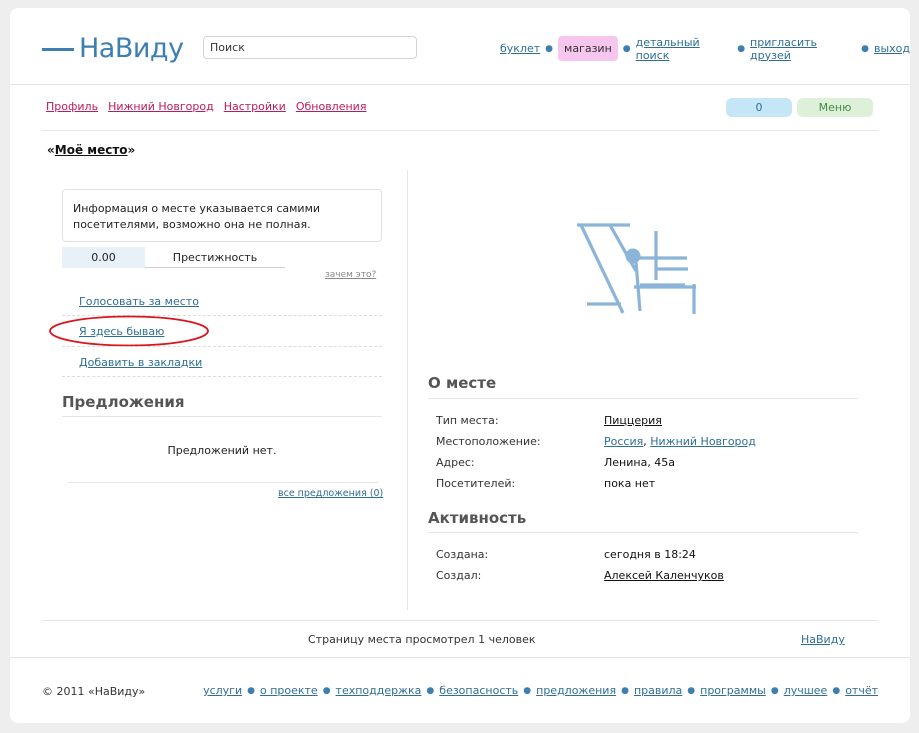 This screenshot has width=919, height=733. What do you see at coordinates (588, 48) in the screenshot?
I see `nav-shop-button: магазин` at bounding box center [588, 48].